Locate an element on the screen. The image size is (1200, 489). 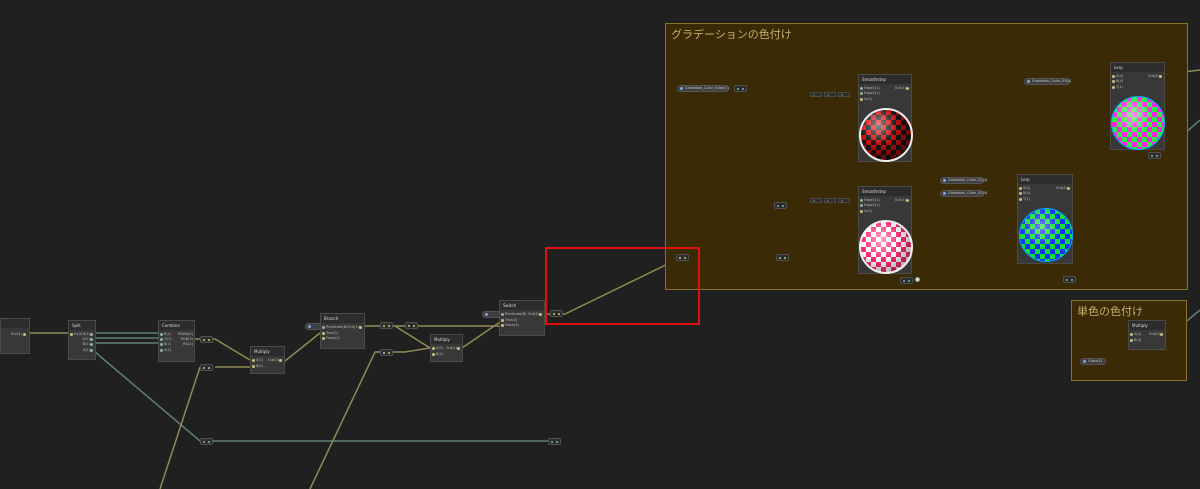
property-gradation-color-edge: Gradation_Color_Edge(1) is located at coordinates (703, 88).